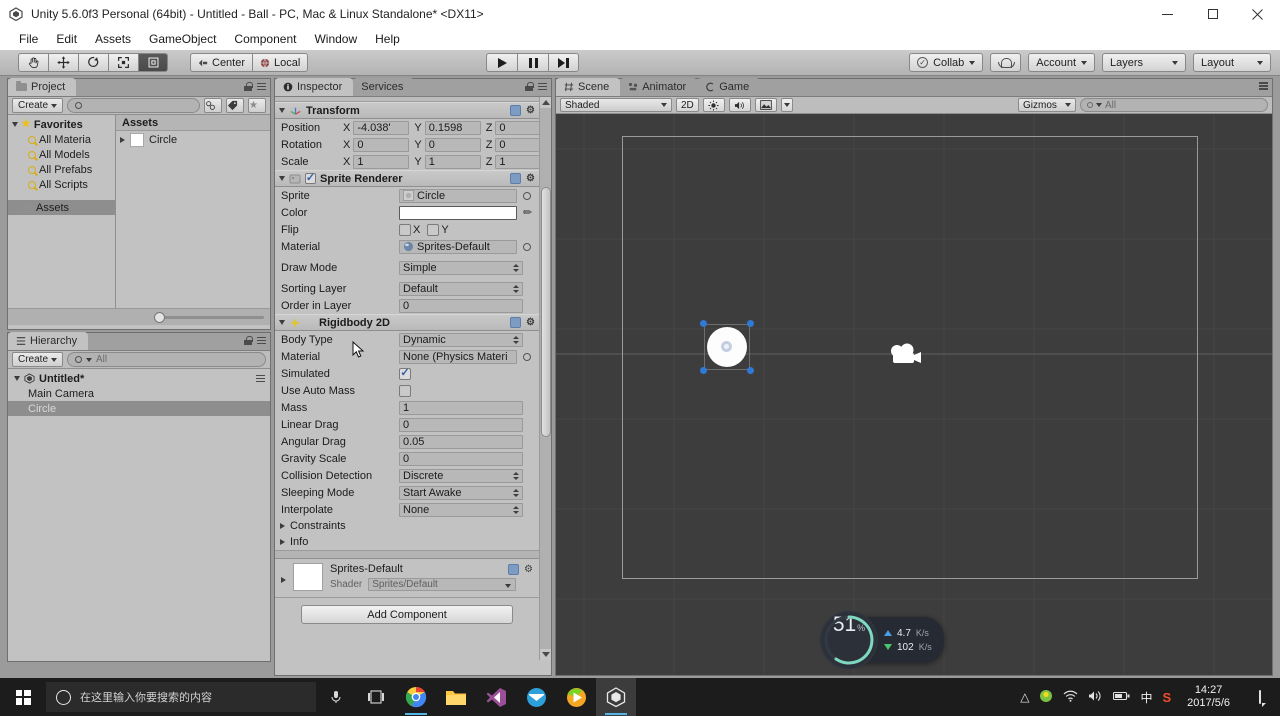 The height and width of the screenshot is (716, 1280). I want to click on resize-handle-br, so click(750, 370).